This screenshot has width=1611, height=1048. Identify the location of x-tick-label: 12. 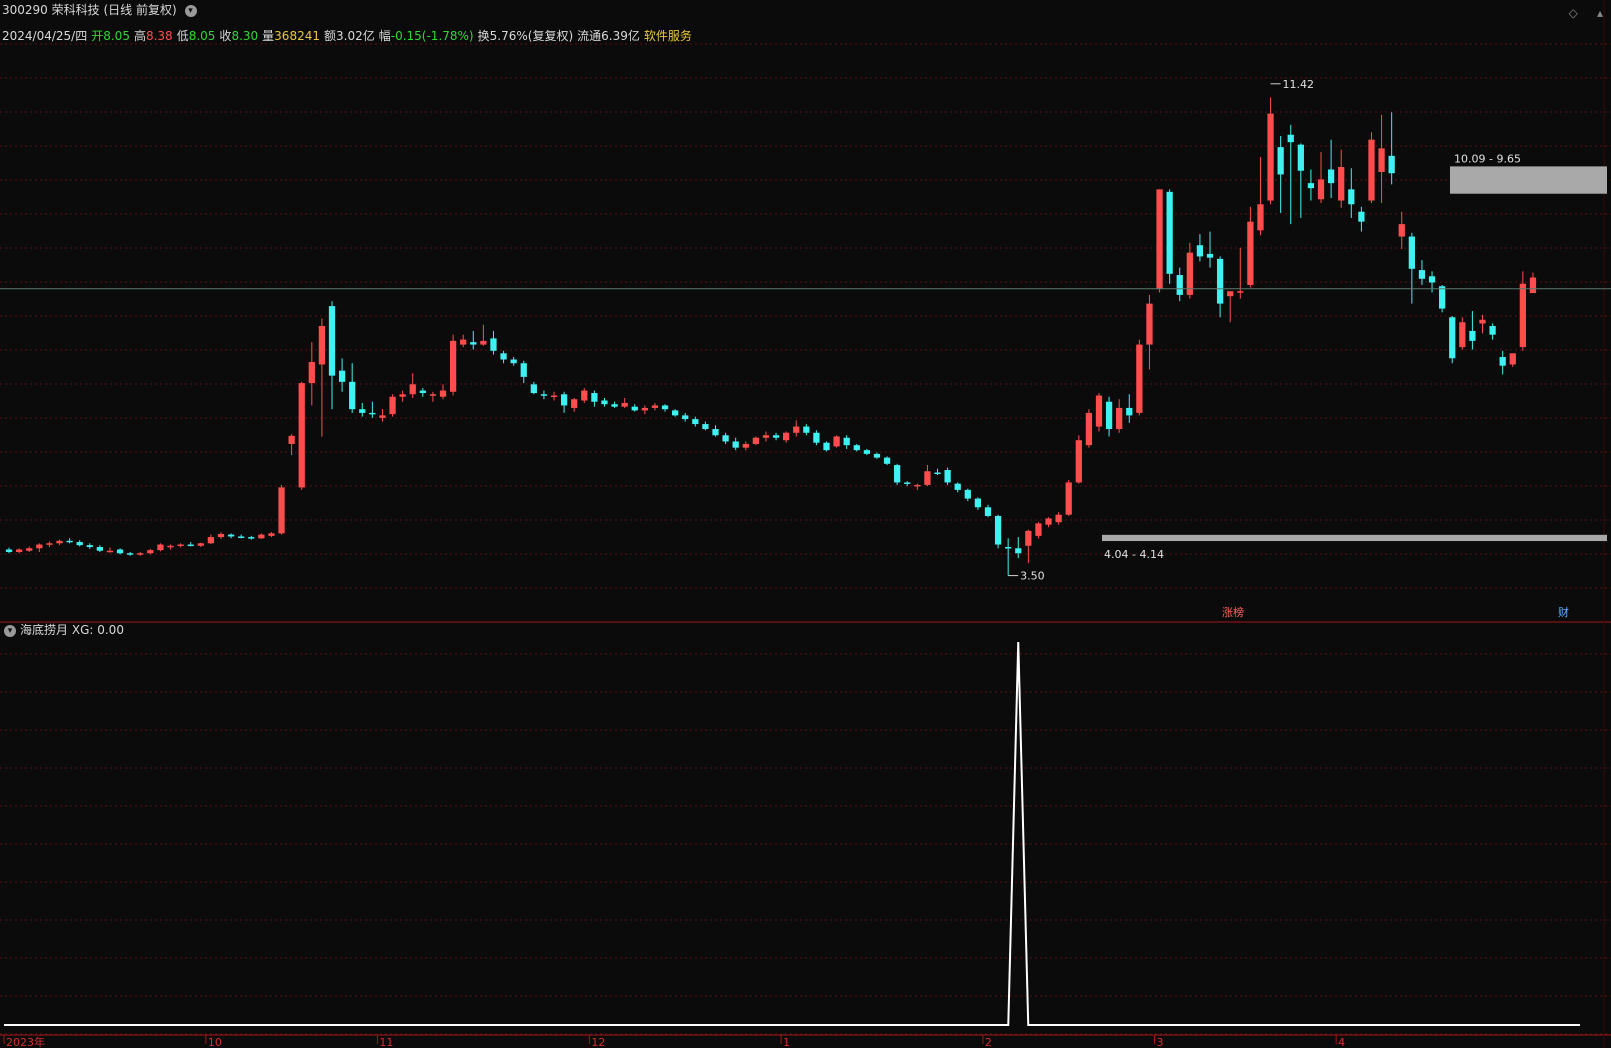
(598, 1042).